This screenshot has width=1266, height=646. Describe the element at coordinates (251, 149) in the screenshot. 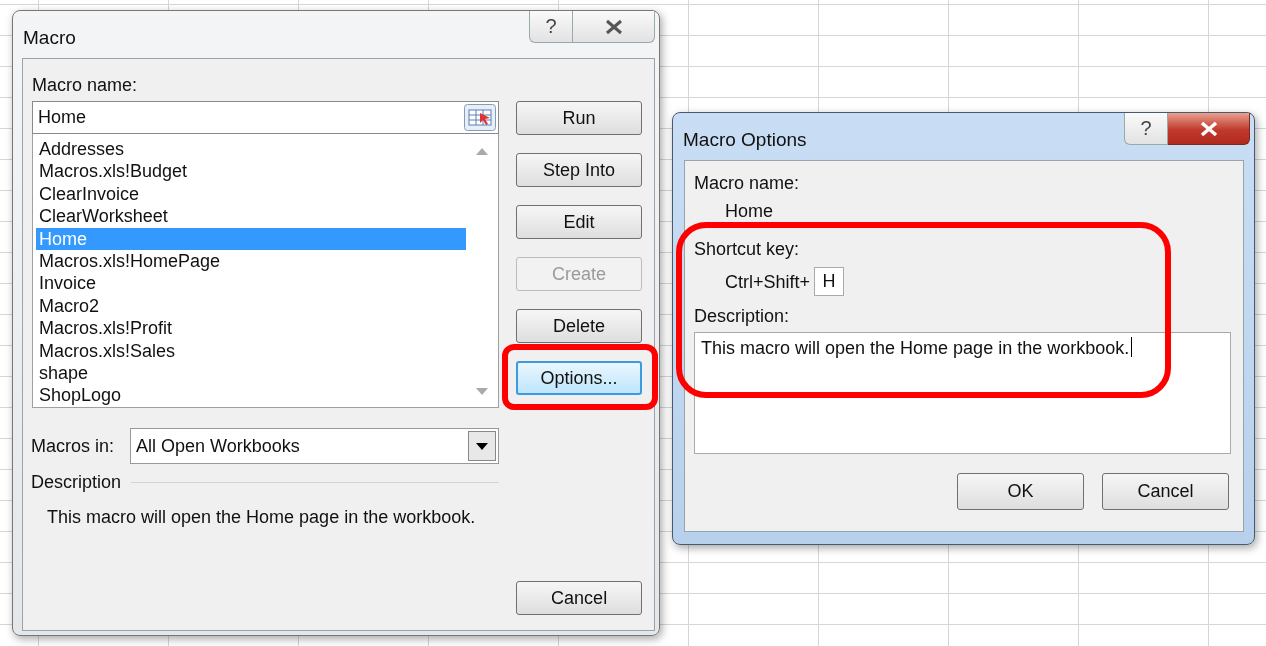

I see `macro-list-item: Addresses` at that location.